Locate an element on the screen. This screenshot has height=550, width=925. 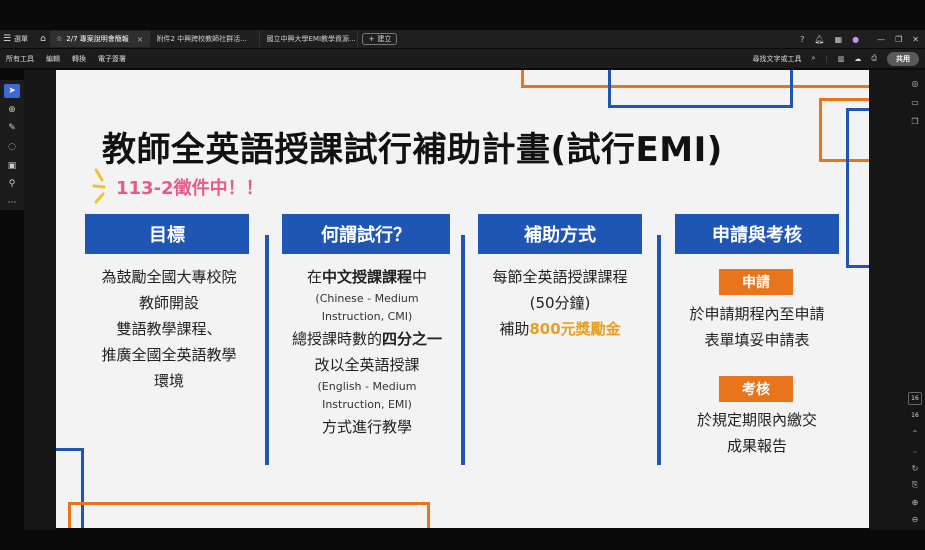
review-line: 於規定期限內繳交 is located at coordinates (756, 420).